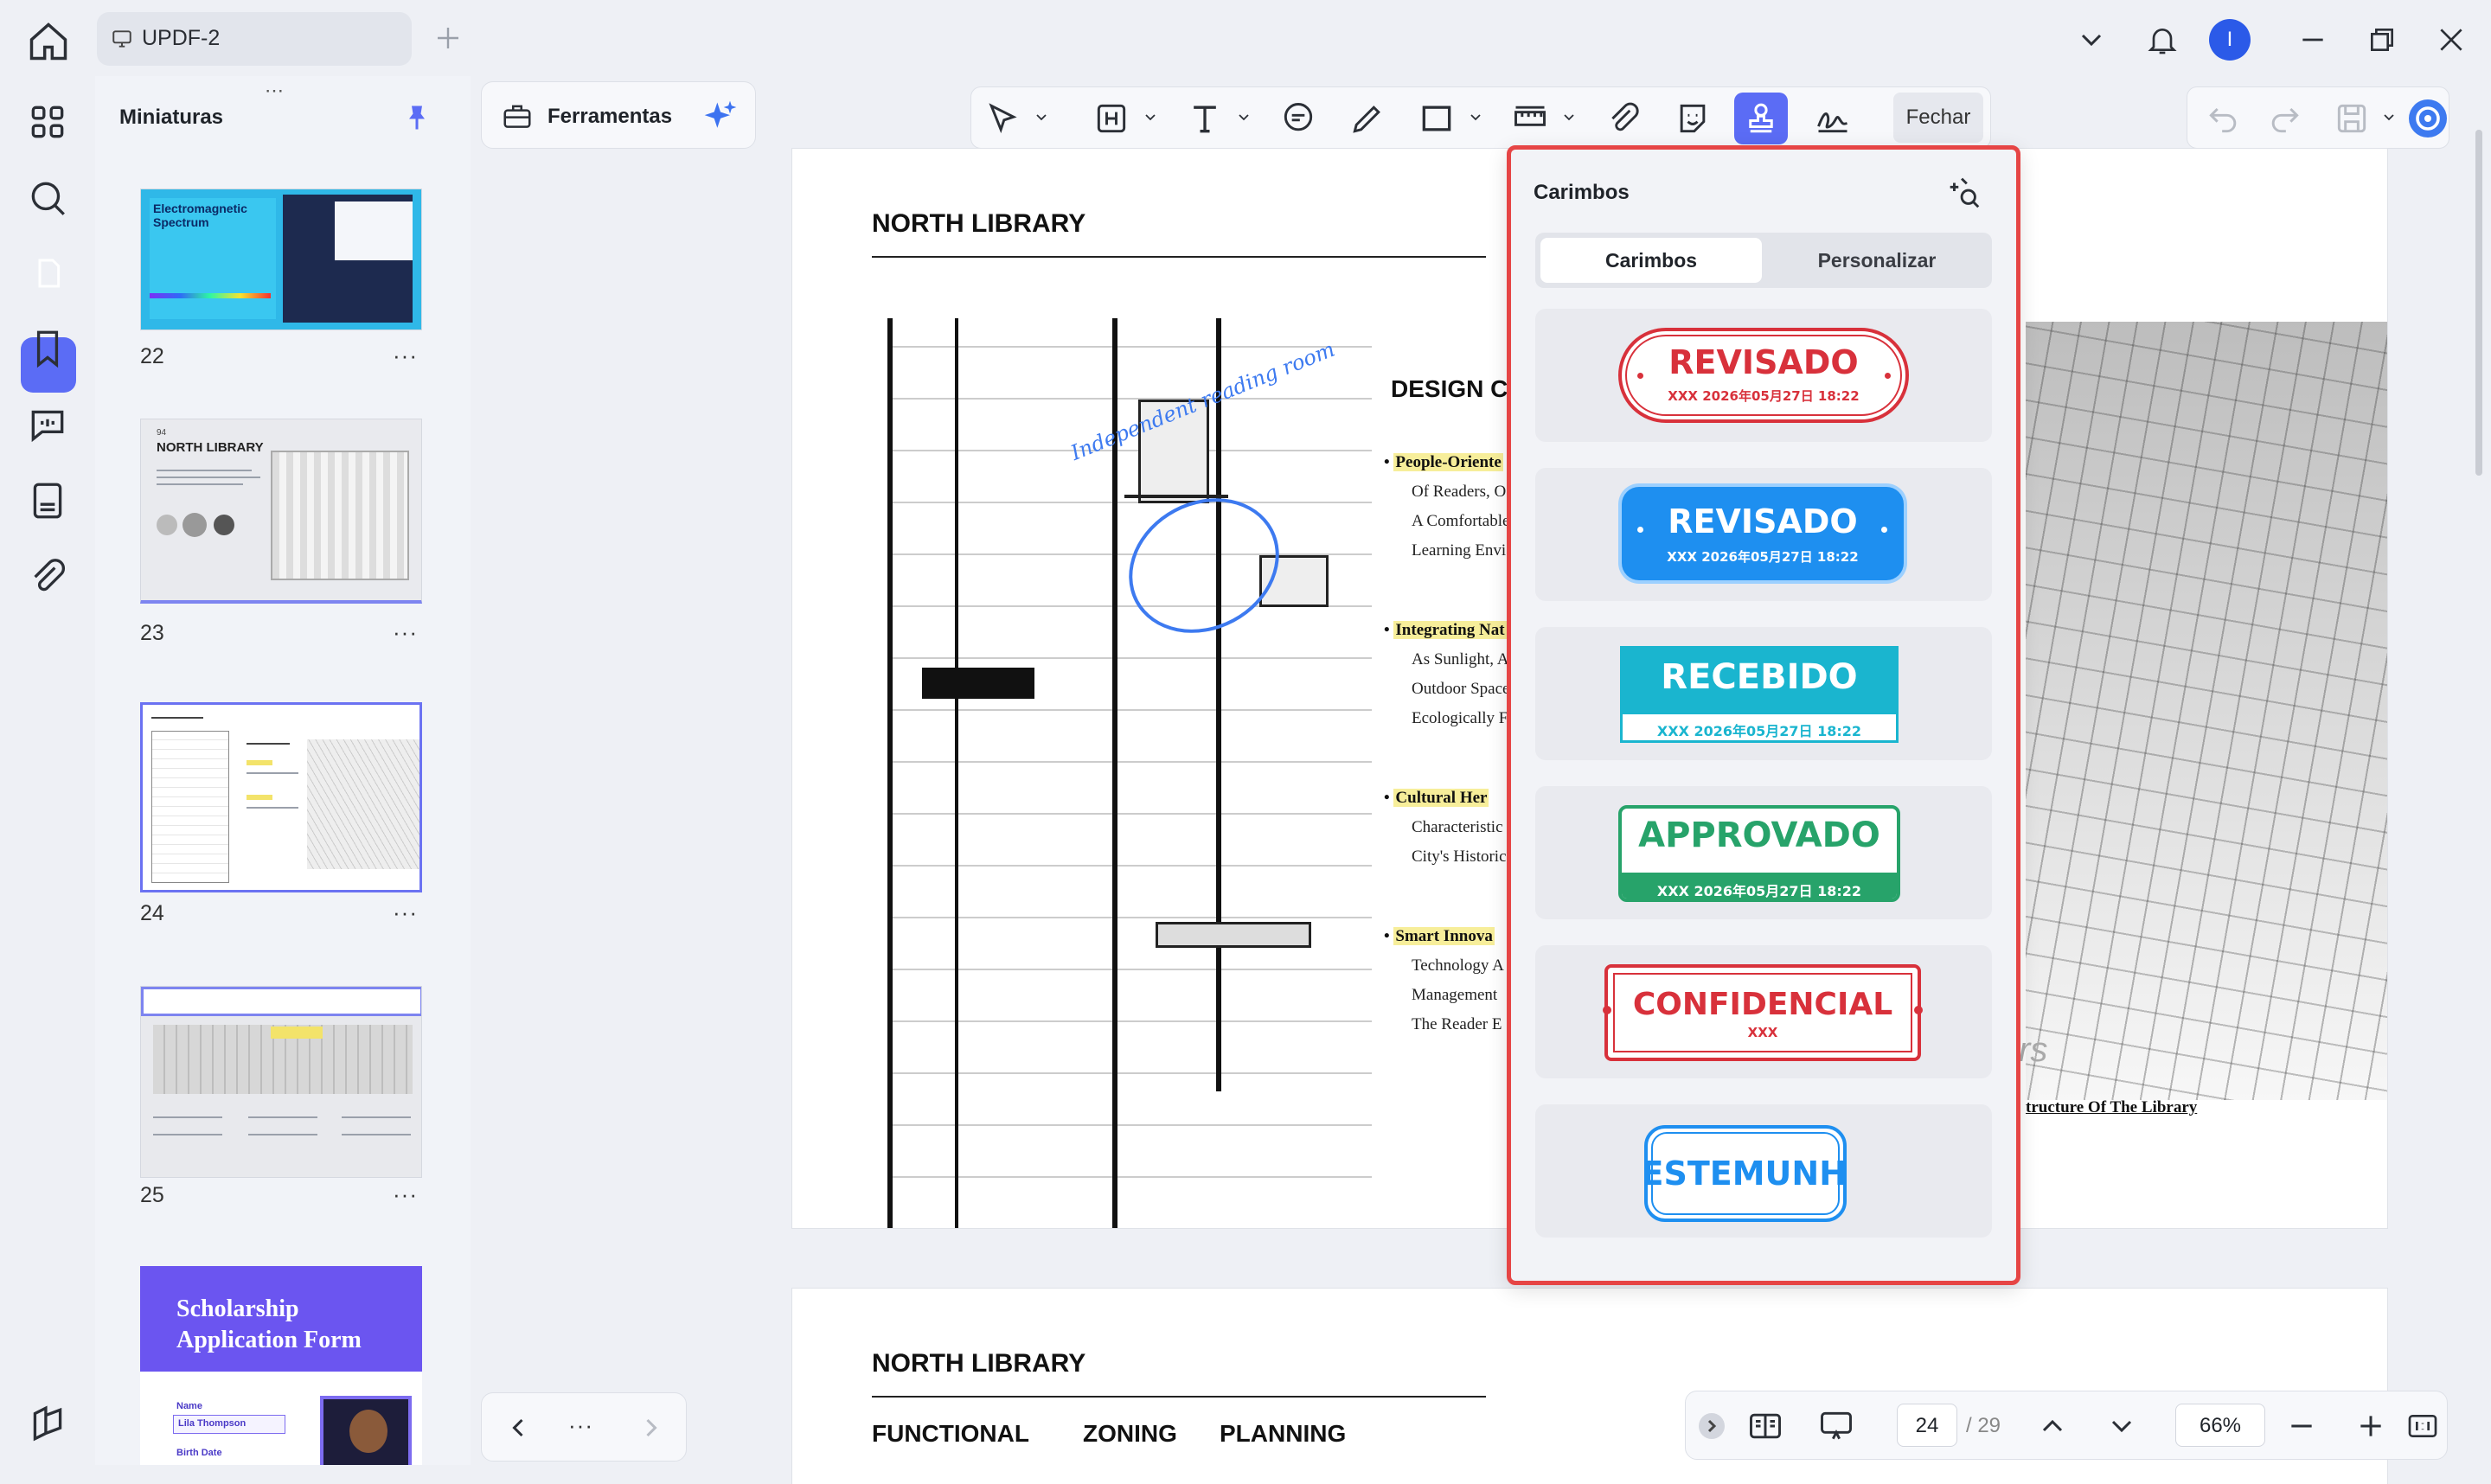 This screenshot has width=2491, height=1484. Describe the element at coordinates (1763, 522) in the screenshot. I see `stamp-label: REVISADO` at that location.